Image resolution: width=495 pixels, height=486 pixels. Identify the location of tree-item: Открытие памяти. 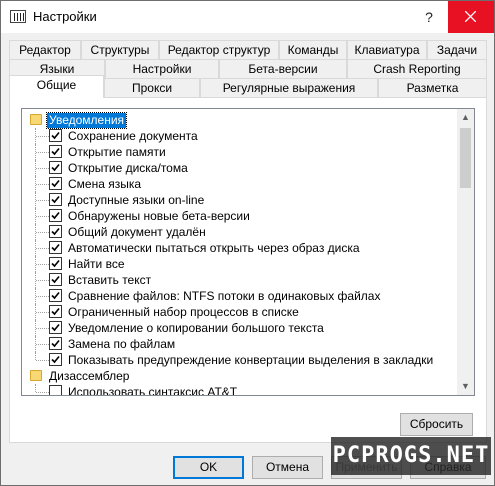
(240, 152).